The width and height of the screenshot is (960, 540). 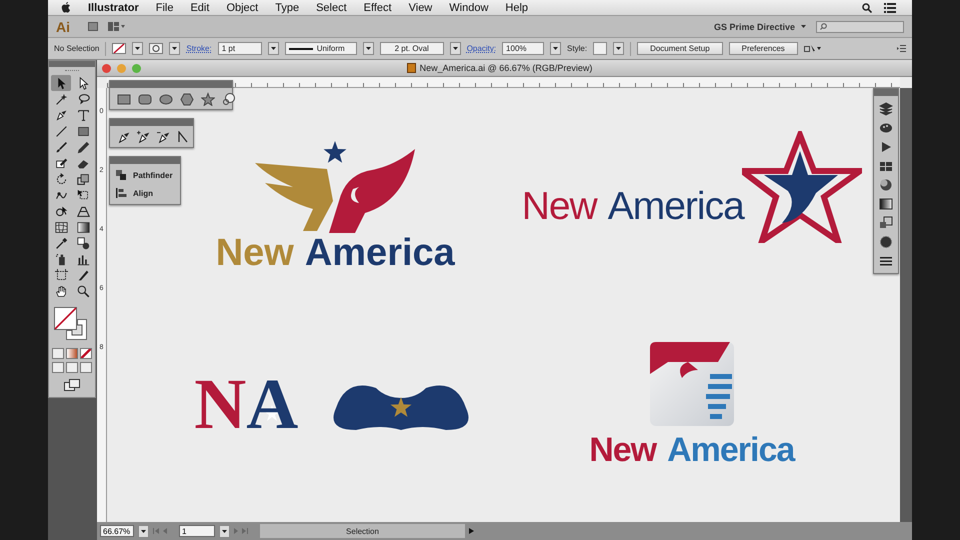 I want to click on screen-mode-icon, so click(x=72, y=385).